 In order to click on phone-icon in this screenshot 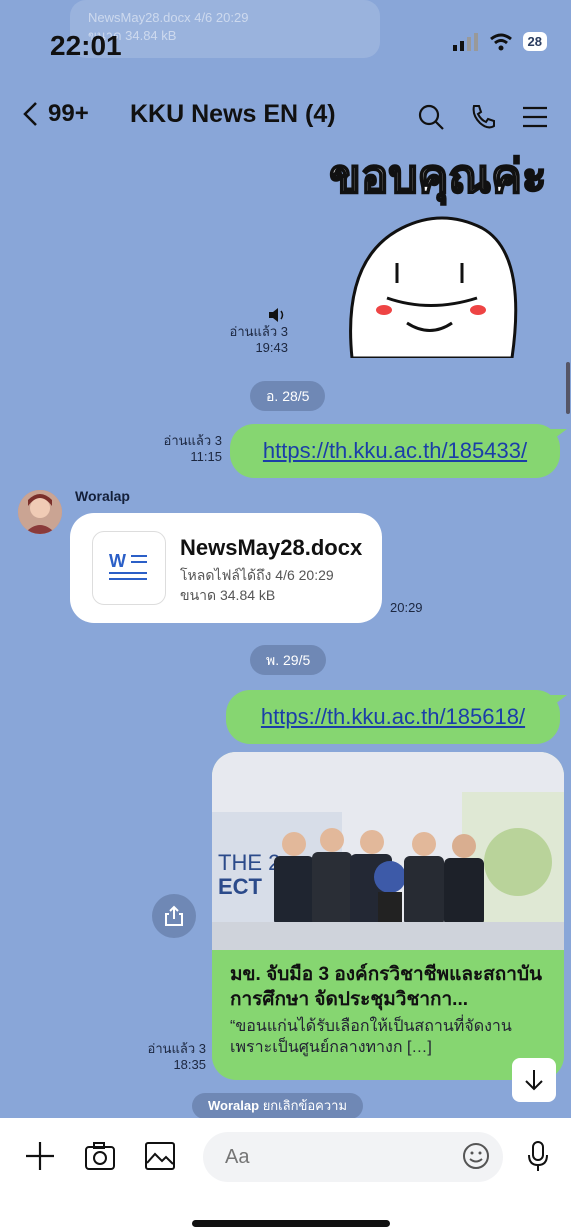, I will do `click(483, 117)`.